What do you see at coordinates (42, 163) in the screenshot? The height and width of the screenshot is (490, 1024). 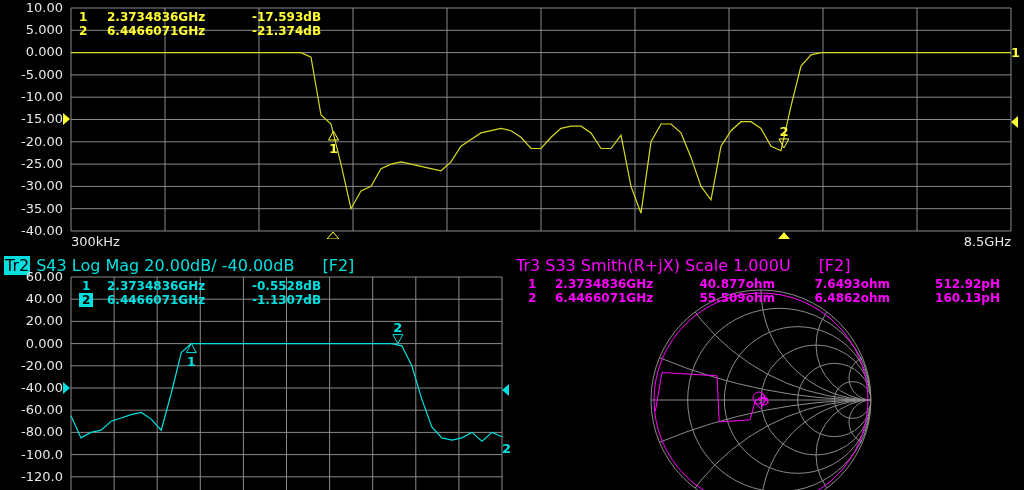 I see `axis-label: -25.00` at bounding box center [42, 163].